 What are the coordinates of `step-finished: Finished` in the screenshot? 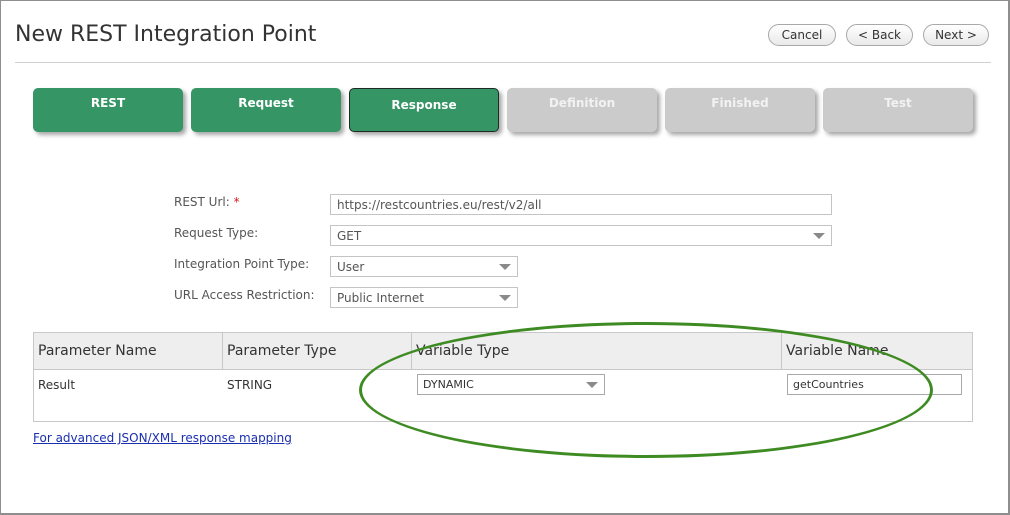 It's located at (740, 110).